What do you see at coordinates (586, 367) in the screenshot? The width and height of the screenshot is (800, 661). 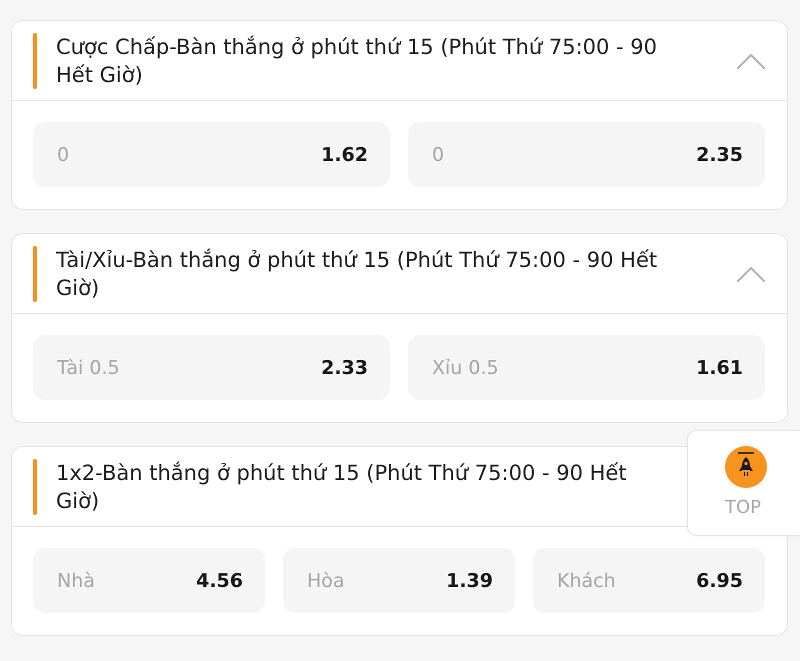 I see `odds-button: Xỉu 0.5 1.61` at bounding box center [586, 367].